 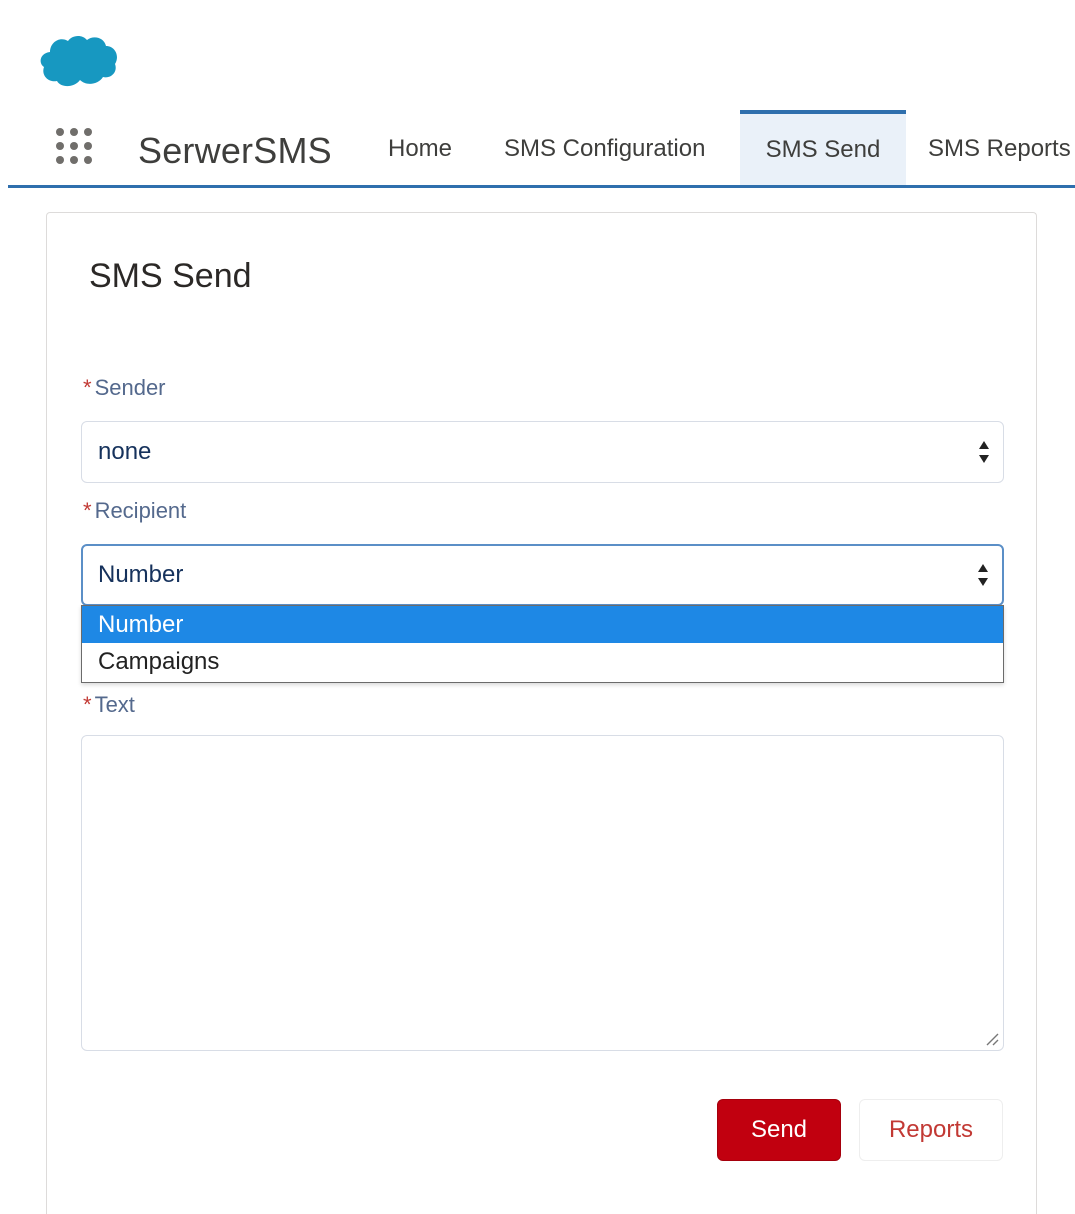 I want to click on text-label: * Text, so click(x=109, y=705).